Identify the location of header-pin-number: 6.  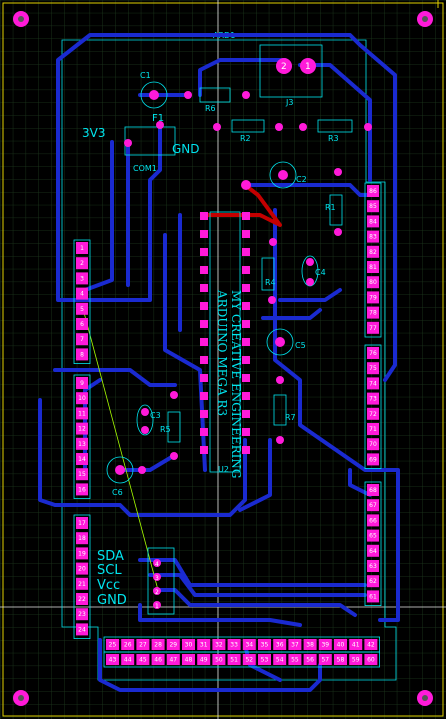
(82, 324).